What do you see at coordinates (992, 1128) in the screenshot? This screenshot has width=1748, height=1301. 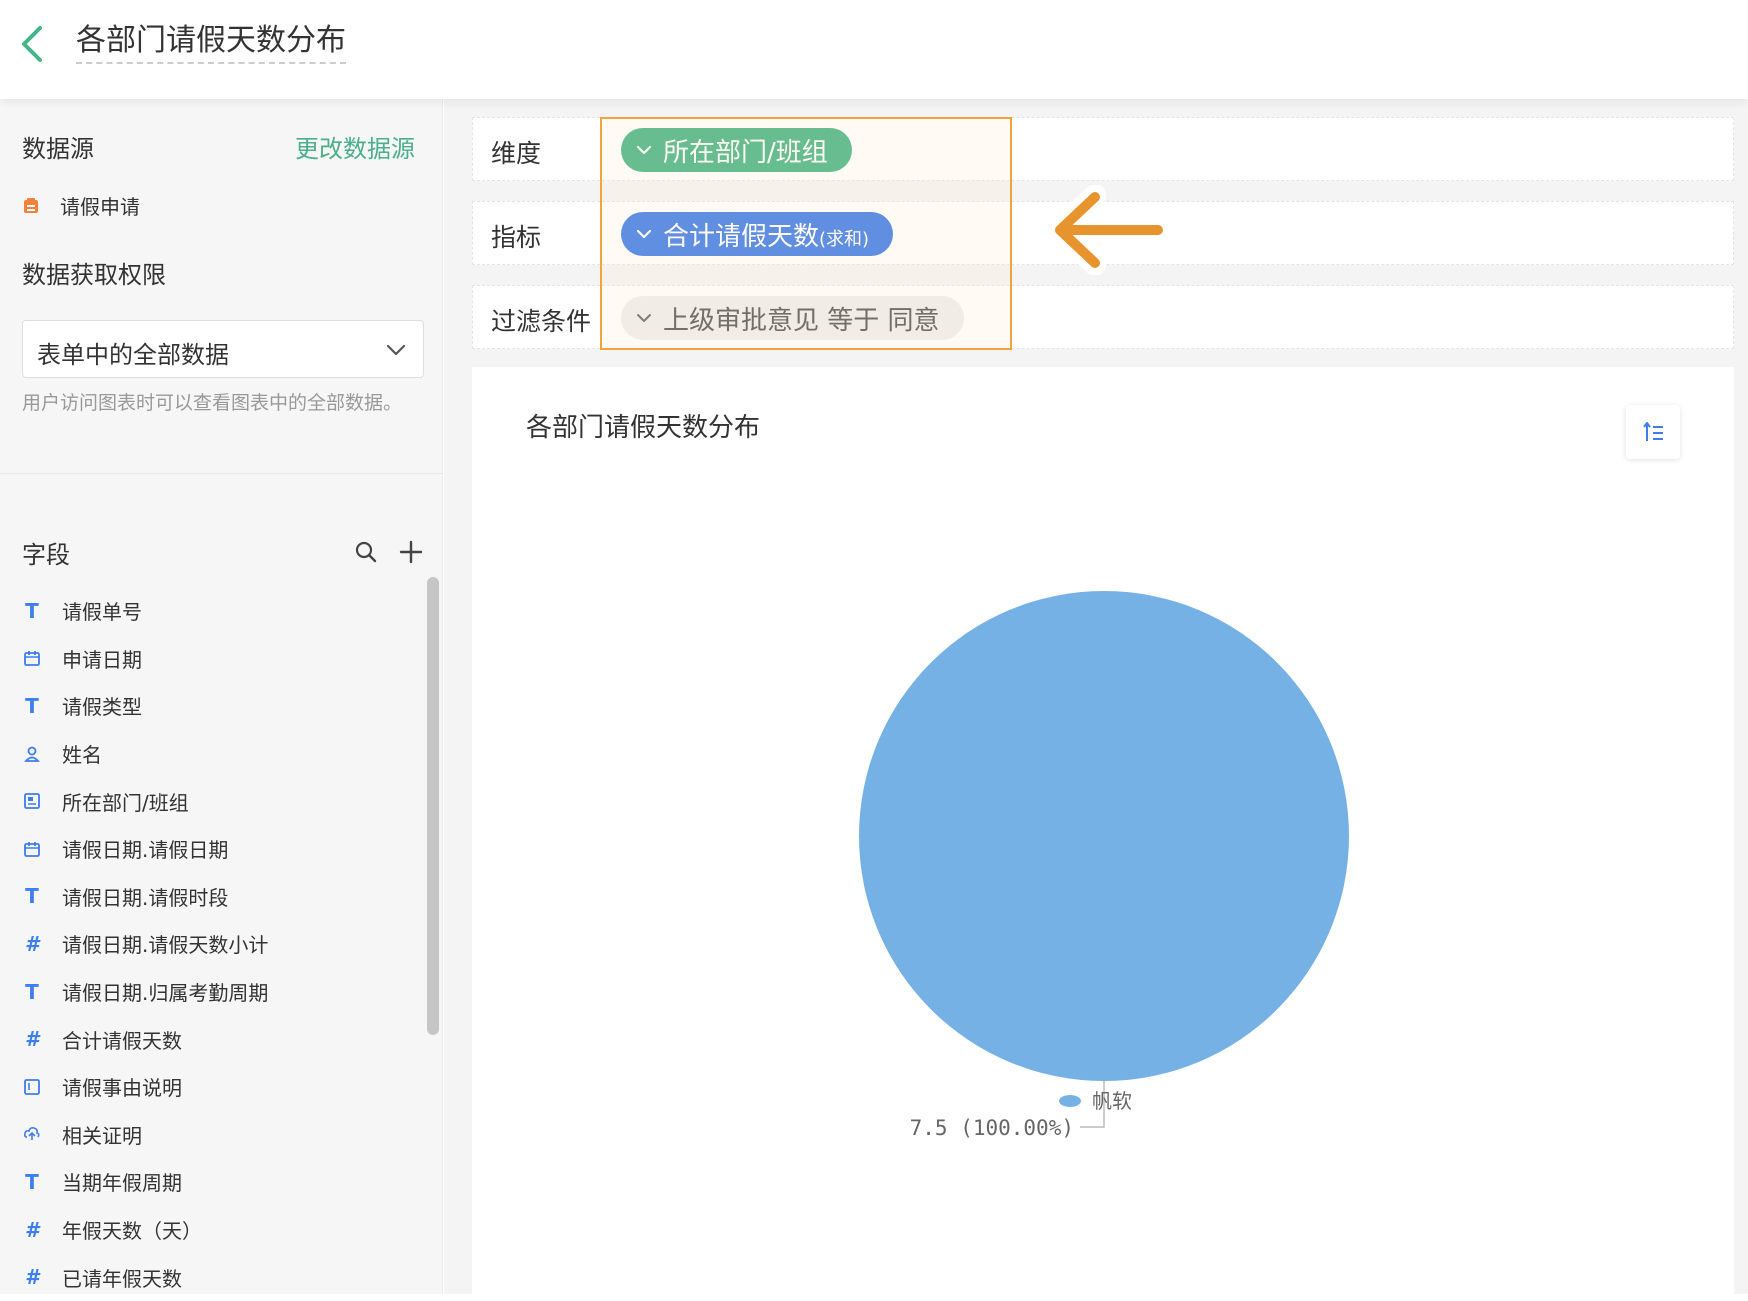 I see `pie-data-label: 7.5 (100.00%)` at bounding box center [992, 1128].